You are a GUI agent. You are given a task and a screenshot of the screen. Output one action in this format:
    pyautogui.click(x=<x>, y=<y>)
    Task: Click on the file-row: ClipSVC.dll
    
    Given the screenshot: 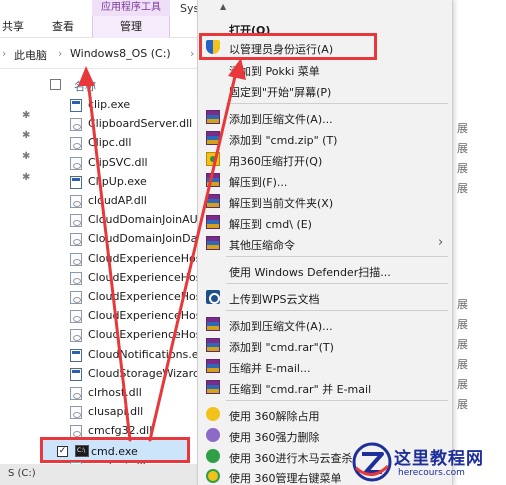 What is the action you would take?
    pyautogui.click(x=133, y=163)
    